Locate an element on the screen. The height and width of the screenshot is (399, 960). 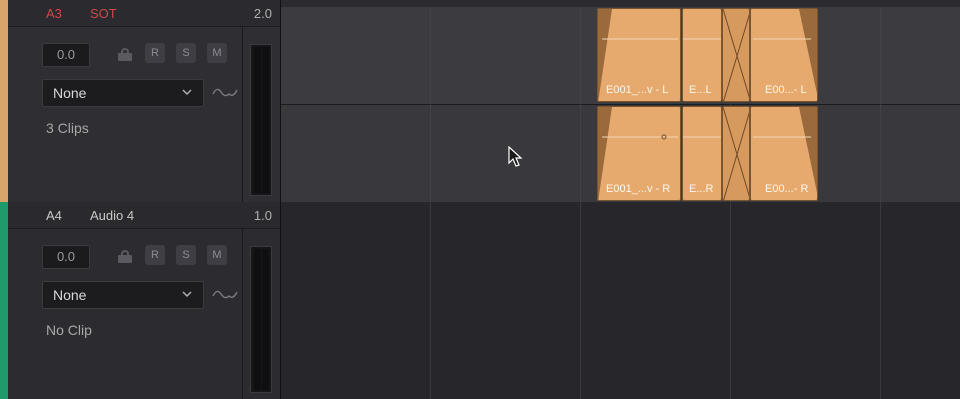
track-name: SOT is located at coordinates (103, 13).